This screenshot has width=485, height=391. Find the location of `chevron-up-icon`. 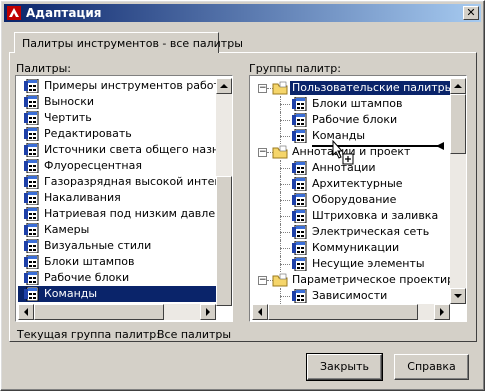

chevron-up-icon is located at coordinates (224, 86).